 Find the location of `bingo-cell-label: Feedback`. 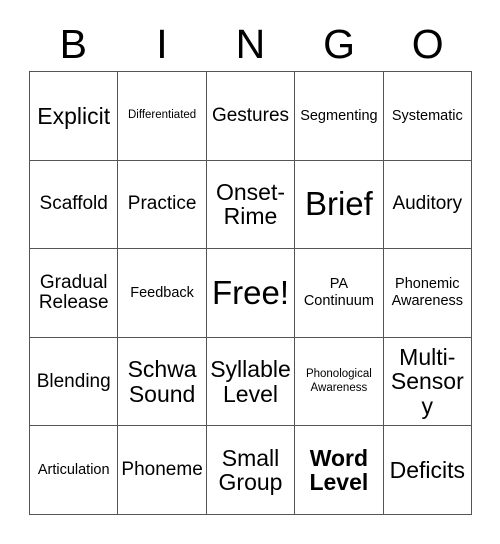

bingo-cell-label: Feedback is located at coordinates (162, 292).